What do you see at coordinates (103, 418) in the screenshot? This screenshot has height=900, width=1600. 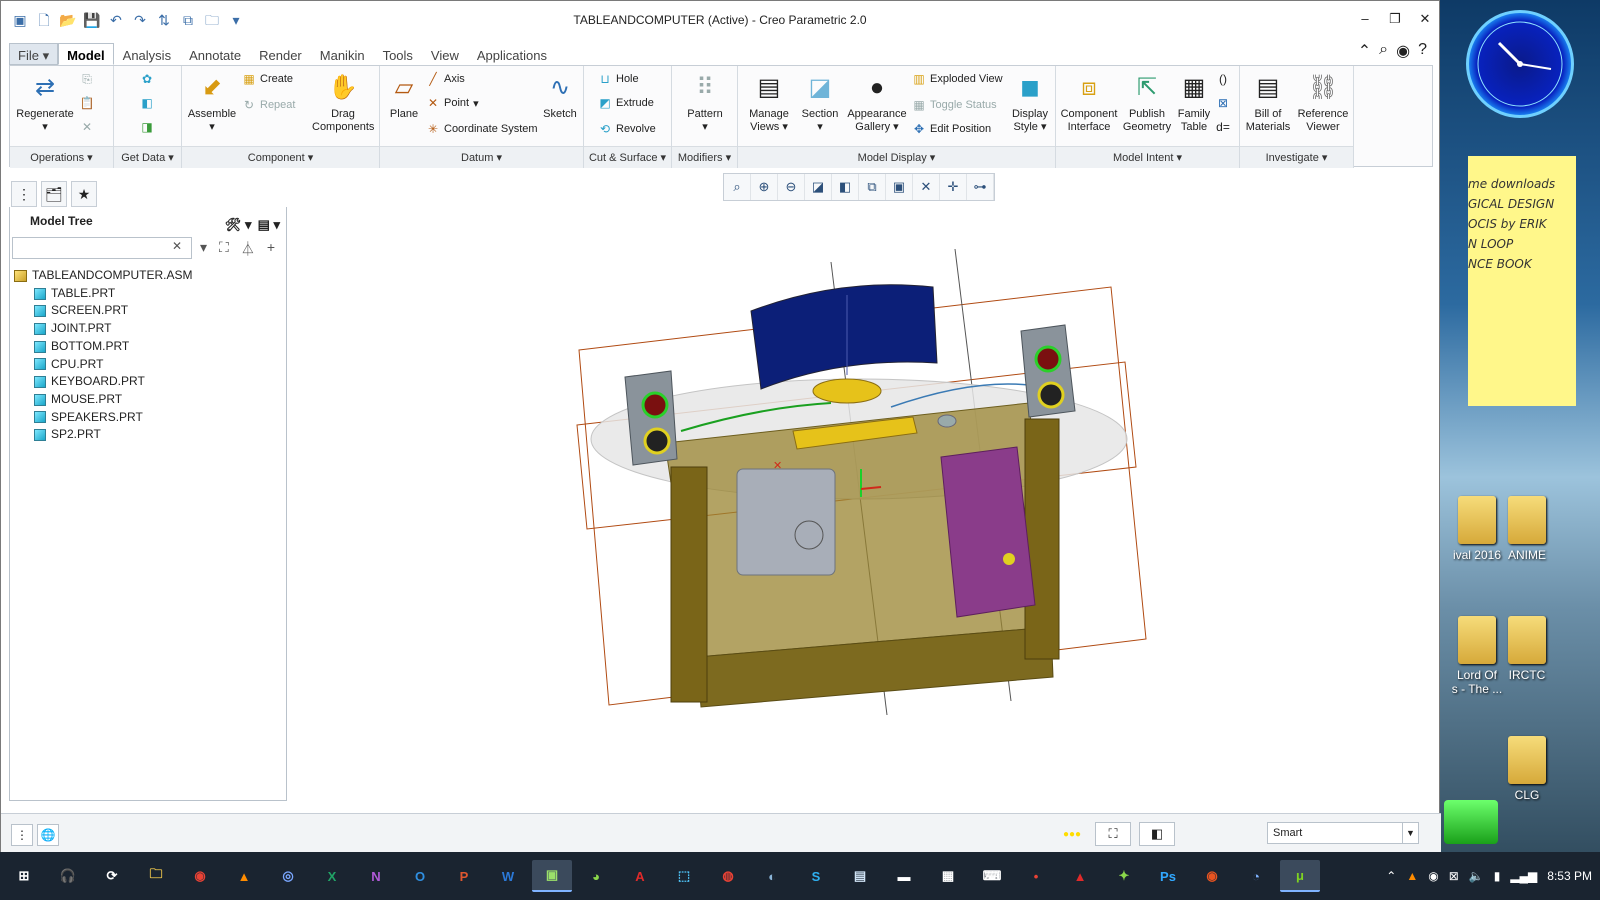 I see `tree-node: SPEAKERS.PRT` at bounding box center [103, 418].